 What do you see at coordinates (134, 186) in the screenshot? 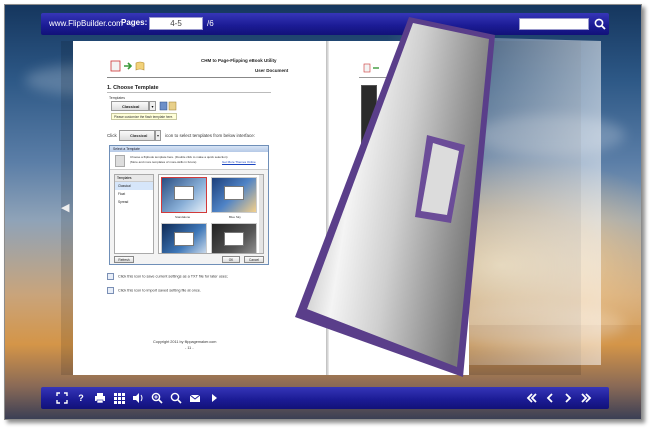
I see `list-item: Classical` at bounding box center [134, 186].